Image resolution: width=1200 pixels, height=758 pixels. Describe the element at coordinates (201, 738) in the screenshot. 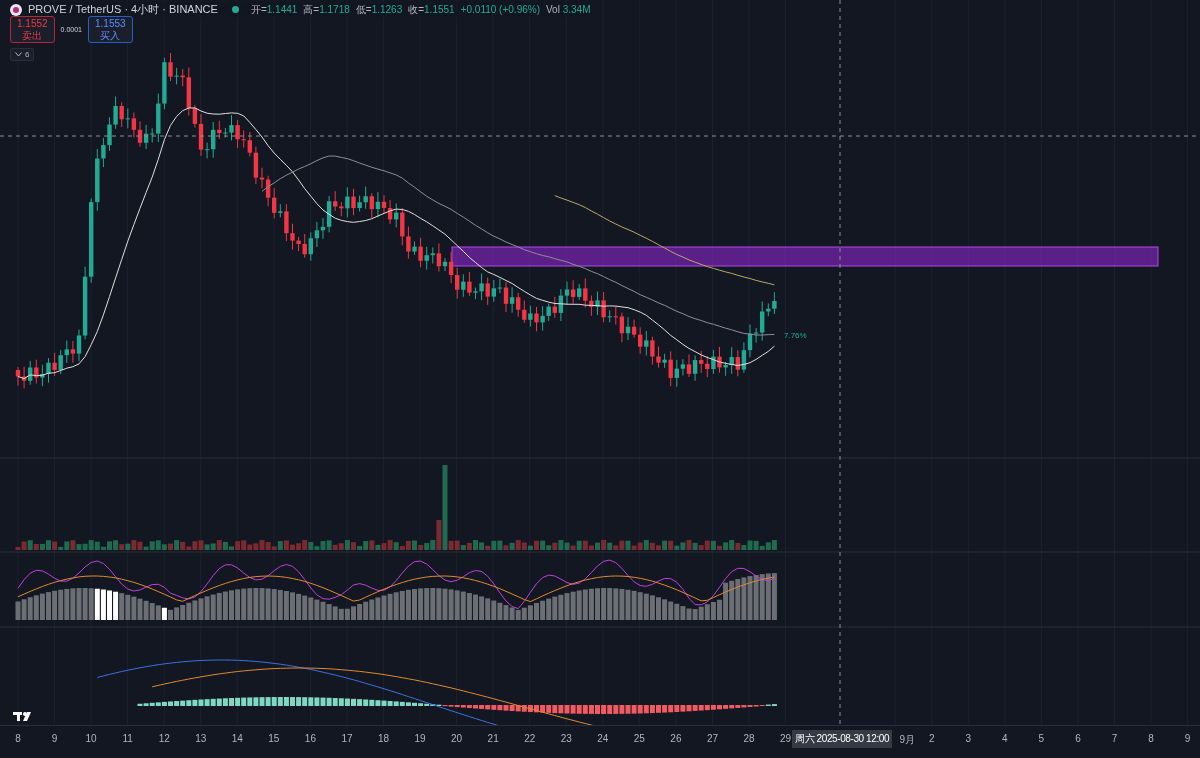

I see `date-tick: 13` at that location.